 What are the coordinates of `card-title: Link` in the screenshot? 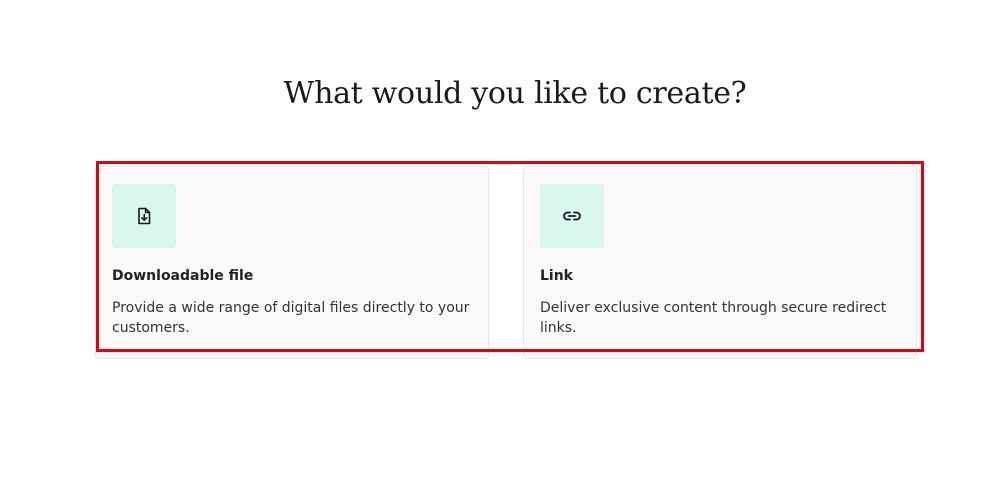 It's located at (556, 276).